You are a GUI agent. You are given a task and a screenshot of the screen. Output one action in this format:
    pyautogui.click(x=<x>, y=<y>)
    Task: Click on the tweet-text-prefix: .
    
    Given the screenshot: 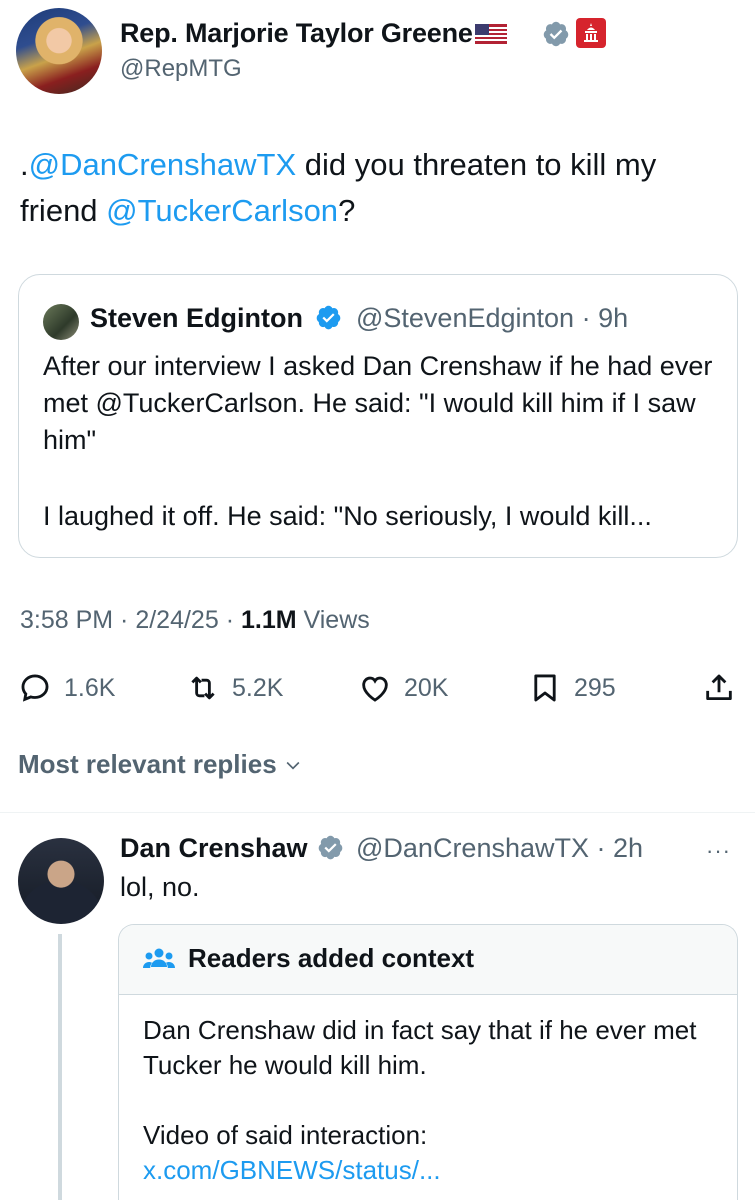 What is the action you would take?
    pyautogui.click(x=24, y=164)
    